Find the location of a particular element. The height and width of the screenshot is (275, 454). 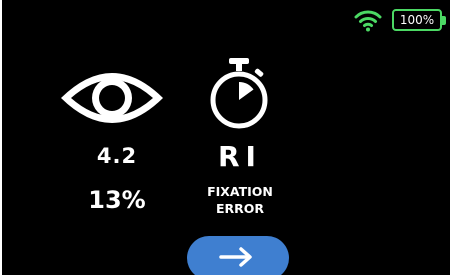

arrow-right-icon is located at coordinates (235, 257).